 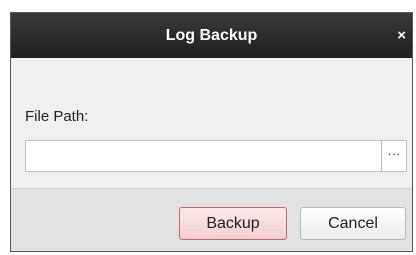 I want to click on file-path-label: File Path:, so click(x=57, y=116).